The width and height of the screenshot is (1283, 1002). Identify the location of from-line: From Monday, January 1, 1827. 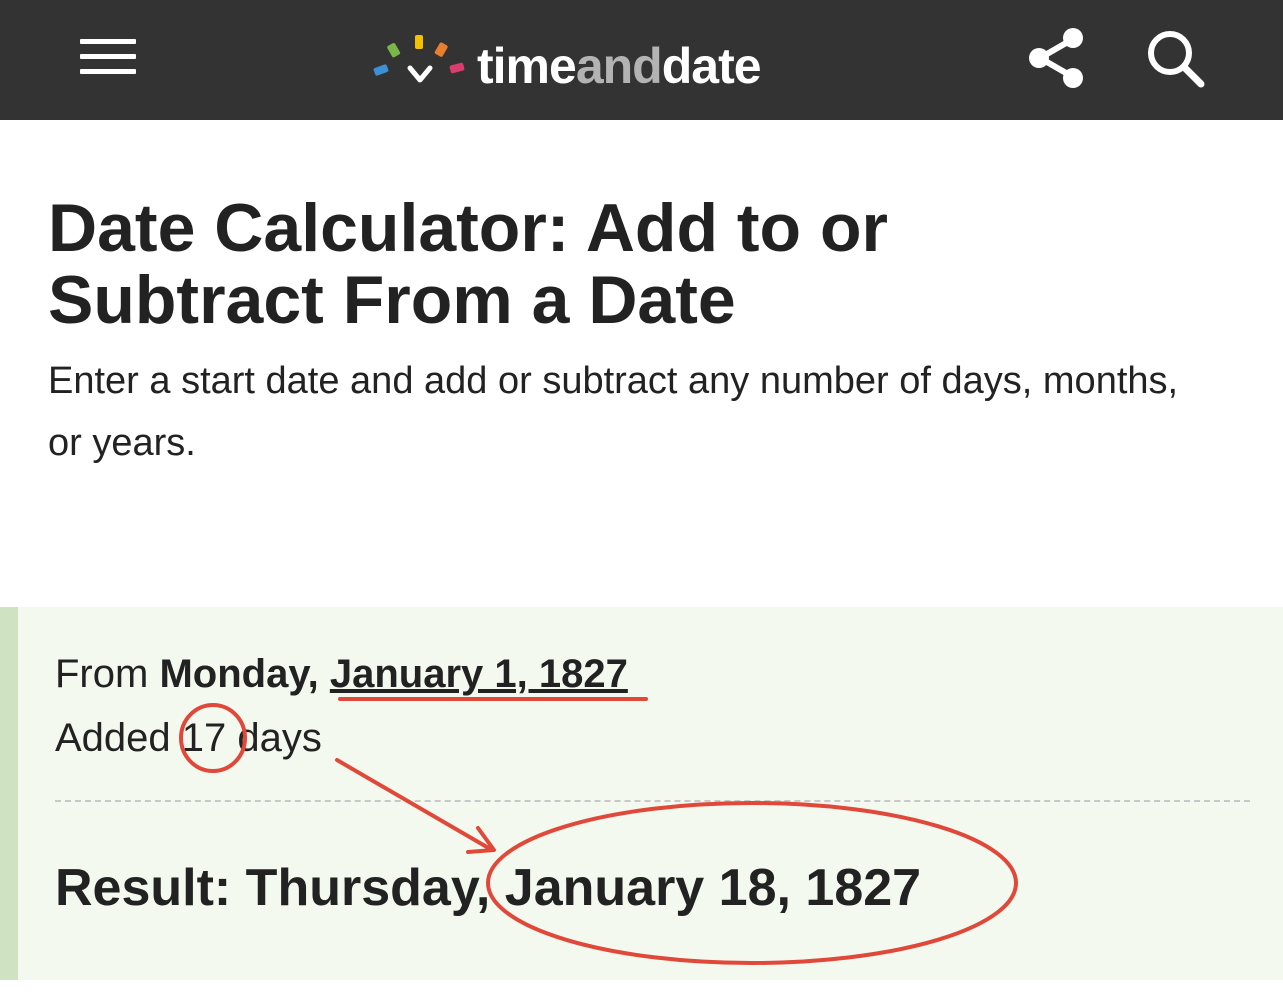
(341, 674).